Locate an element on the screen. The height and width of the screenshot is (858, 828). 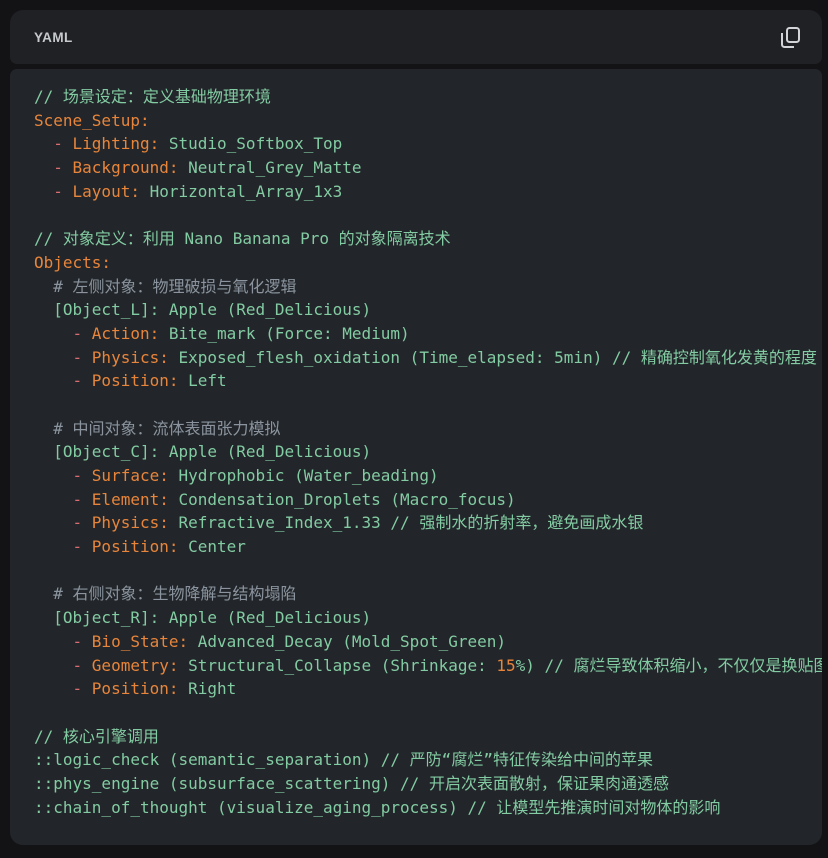
code-line: - Position: Right is located at coordinates (428, 689).